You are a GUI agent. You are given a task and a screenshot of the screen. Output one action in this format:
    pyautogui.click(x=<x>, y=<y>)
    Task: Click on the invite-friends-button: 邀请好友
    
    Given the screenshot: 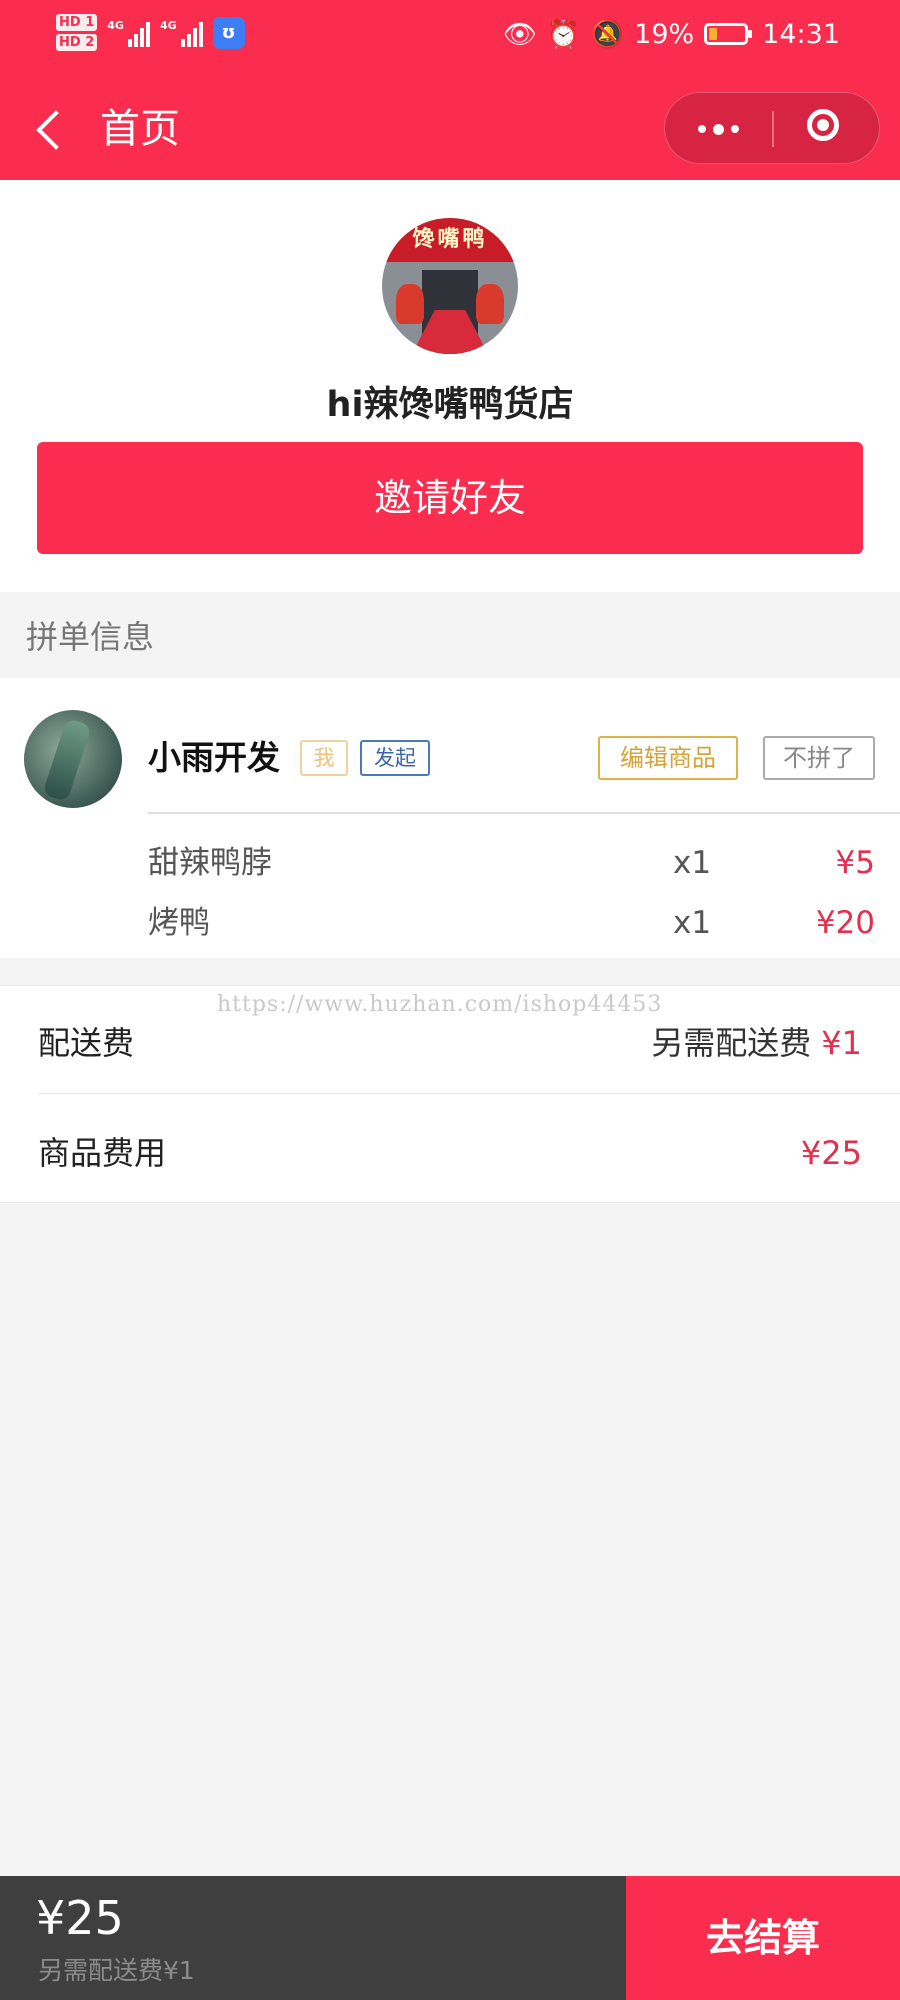 What is the action you would take?
    pyautogui.click(x=450, y=498)
    